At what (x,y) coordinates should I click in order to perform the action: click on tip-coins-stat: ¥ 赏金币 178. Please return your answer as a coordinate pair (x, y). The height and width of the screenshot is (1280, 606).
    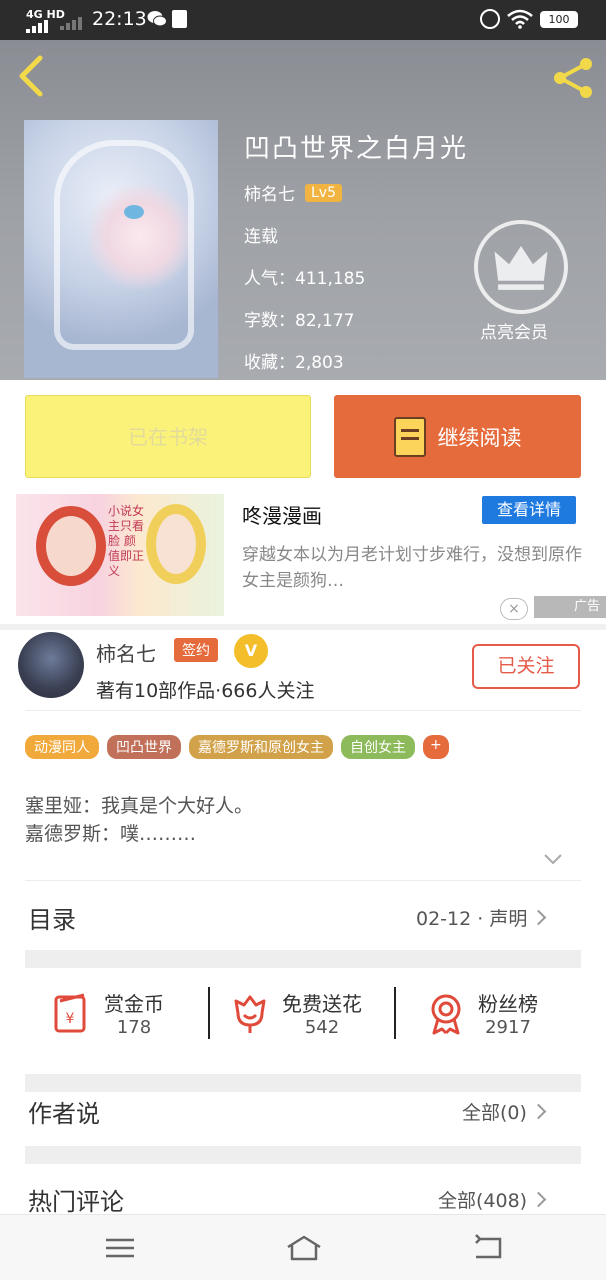
    Looking at the image, I should click on (107, 1013).